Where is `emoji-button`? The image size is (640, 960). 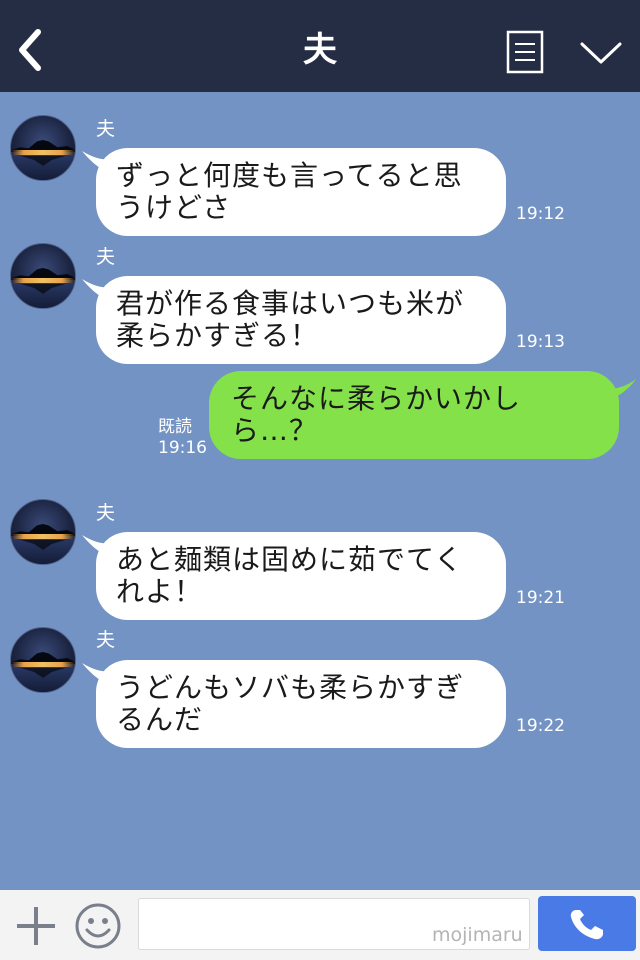 emoji-button is located at coordinates (98, 926).